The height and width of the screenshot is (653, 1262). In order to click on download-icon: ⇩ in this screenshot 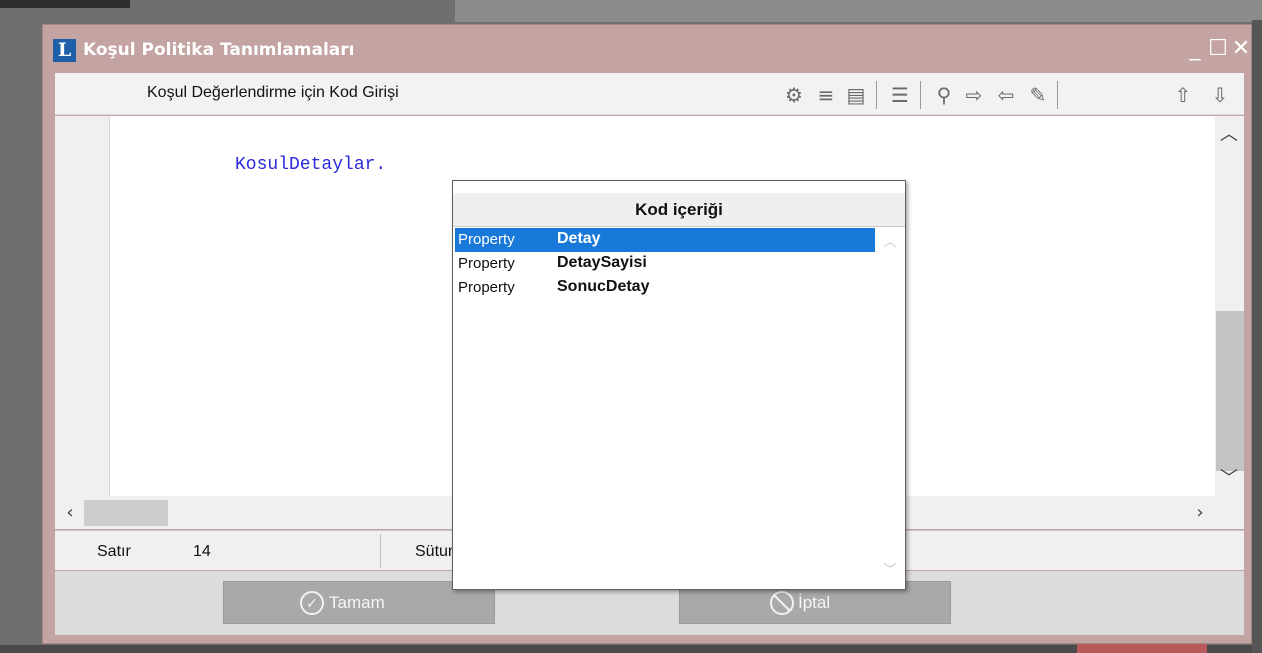, I will do `click(1220, 95)`.